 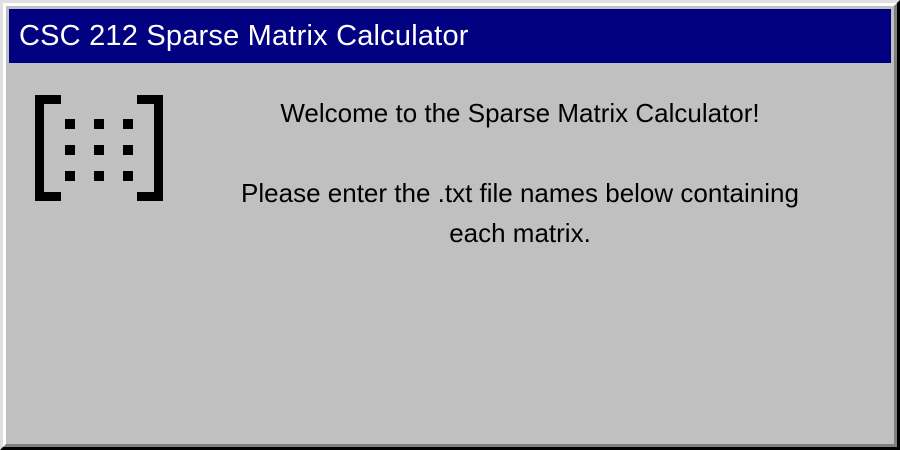 What do you see at coordinates (99, 148) in the screenshot?
I see `matrix-icon` at bounding box center [99, 148].